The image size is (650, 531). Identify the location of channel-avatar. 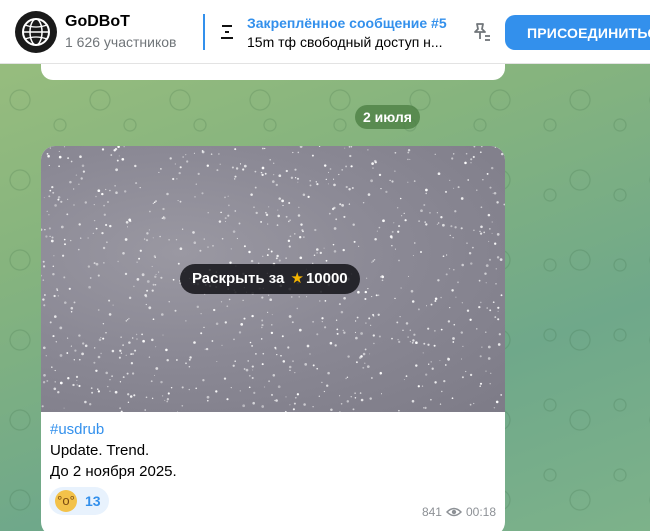
(36, 31).